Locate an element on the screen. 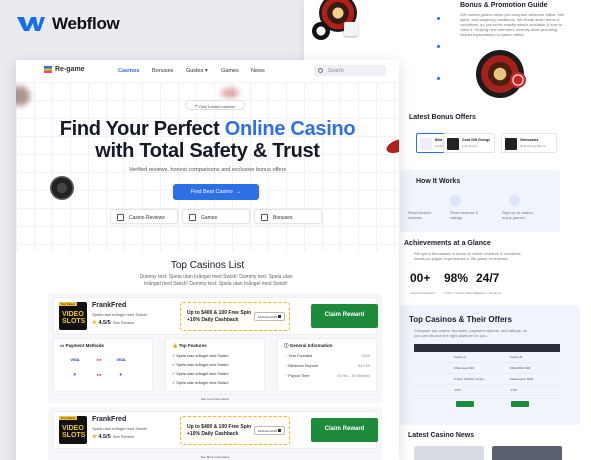 This screenshot has width=591, height=460. search-icon is located at coordinates (320, 70).